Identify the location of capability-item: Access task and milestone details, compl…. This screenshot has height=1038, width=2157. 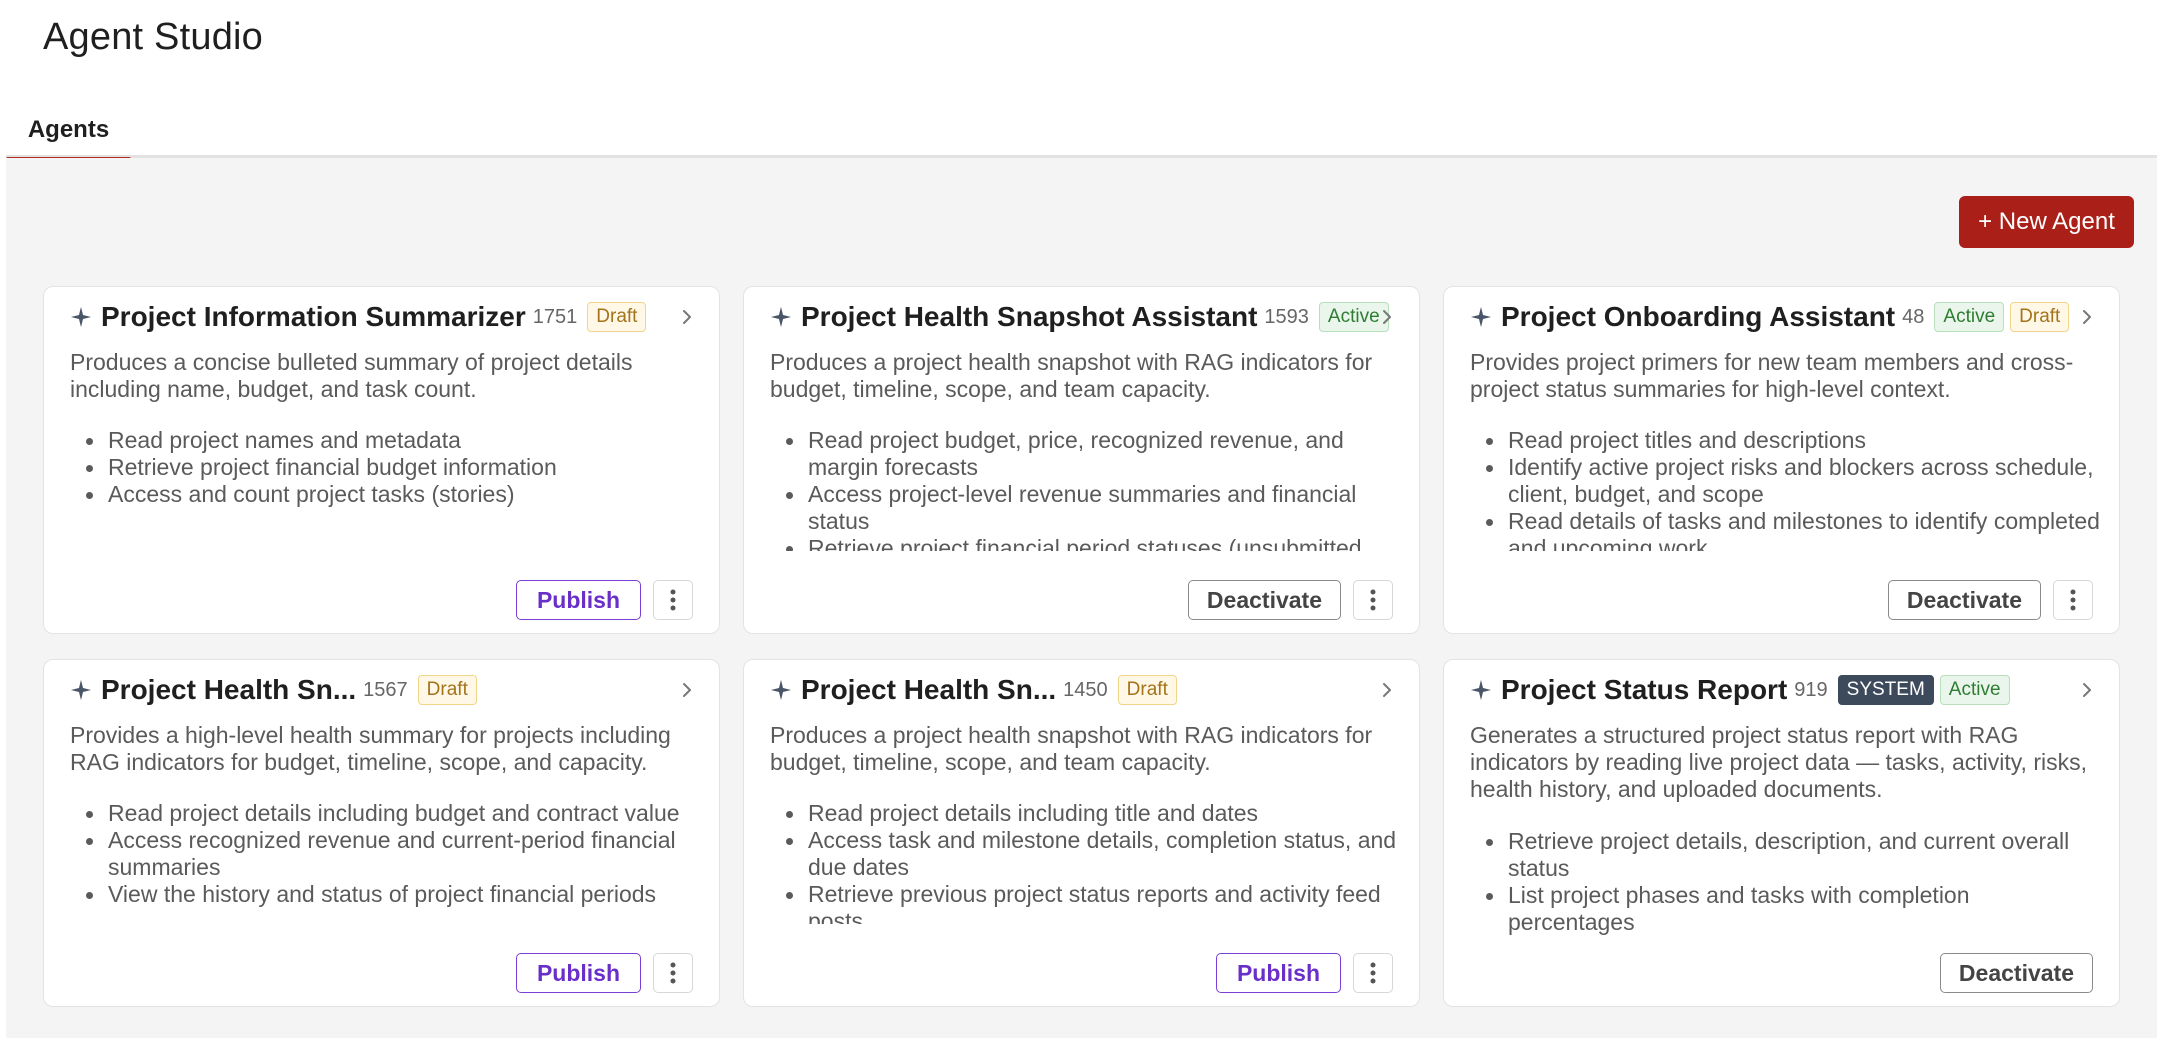
(1085, 854).